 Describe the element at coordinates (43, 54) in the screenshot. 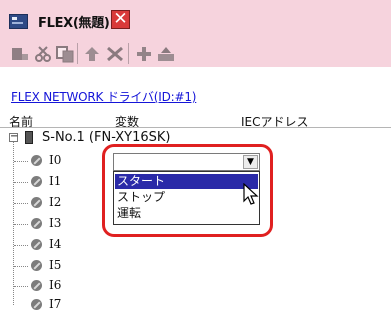

I see `cut-icon` at that location.